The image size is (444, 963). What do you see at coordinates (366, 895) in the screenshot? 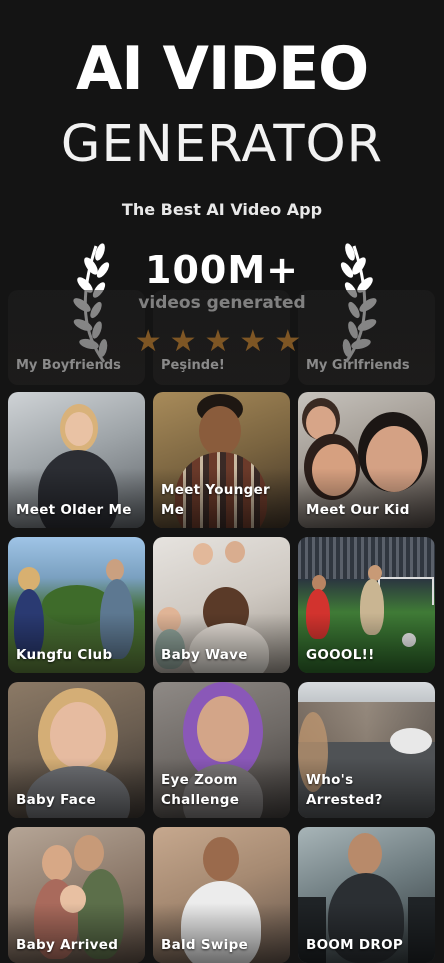
I see `tile-boom-drop: BOOM DROP` at bounding box center [366, 895].